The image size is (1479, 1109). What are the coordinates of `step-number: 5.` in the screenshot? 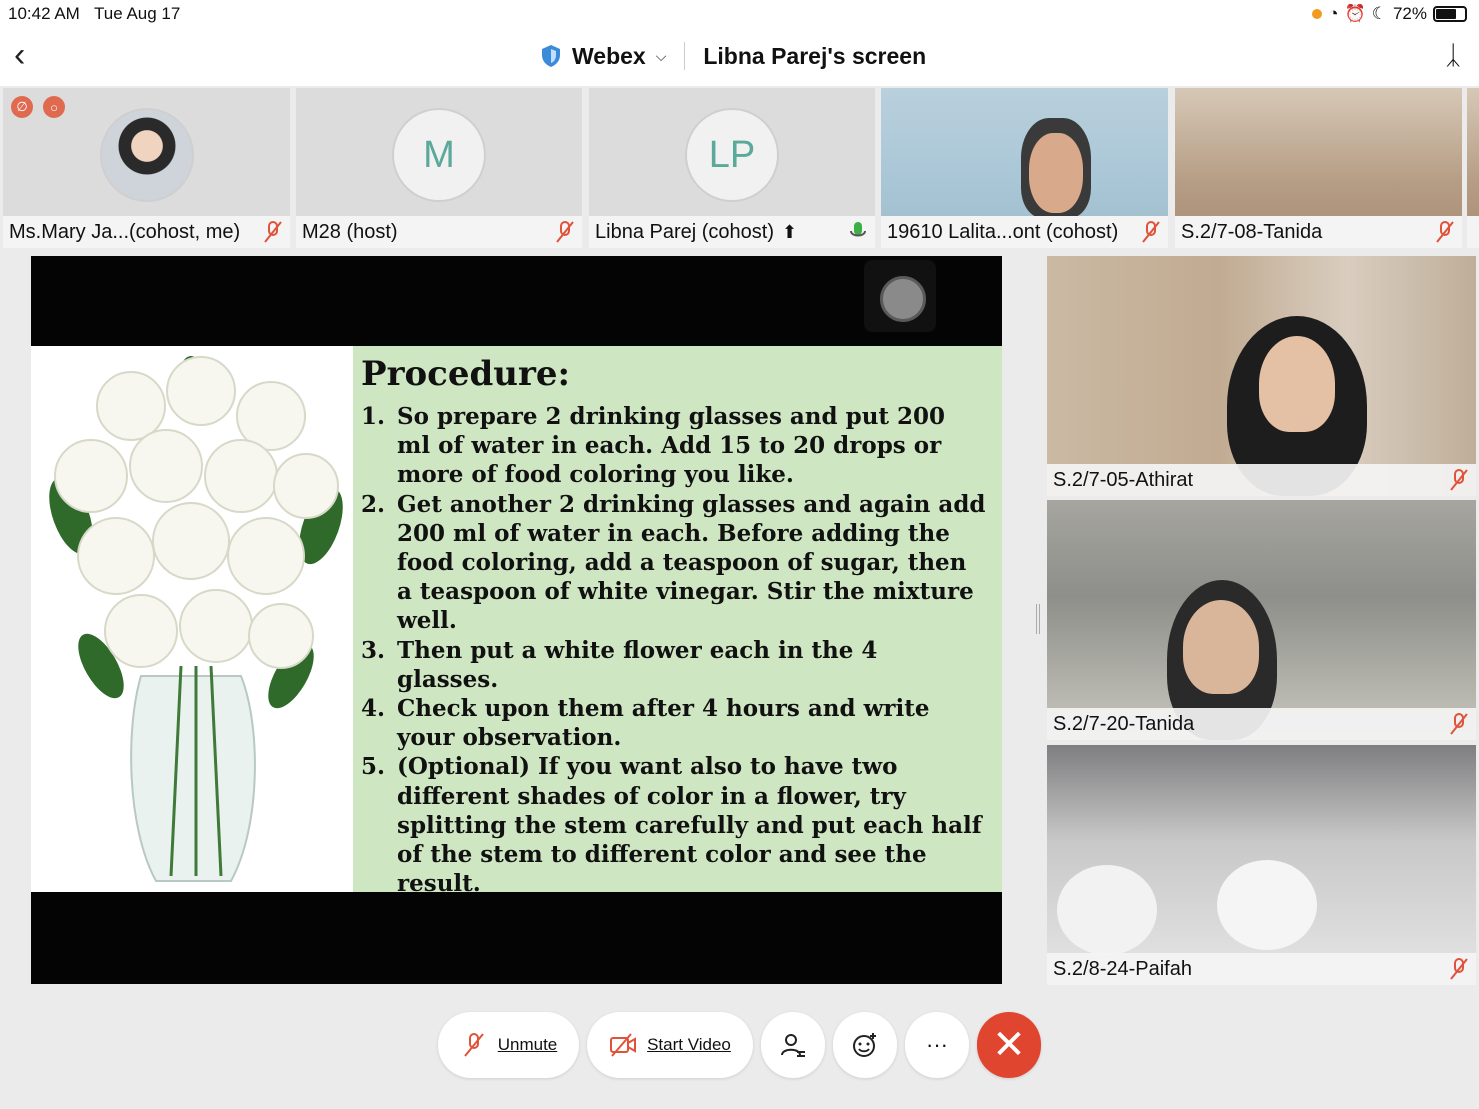 It's located at (373, 767).